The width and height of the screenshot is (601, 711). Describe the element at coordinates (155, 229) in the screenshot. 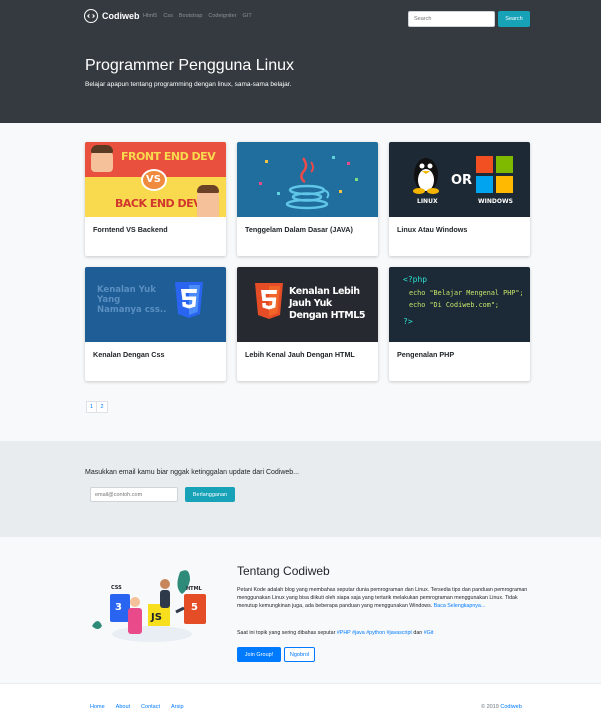

I see `card-title: Forntend VS Backend` at that location.